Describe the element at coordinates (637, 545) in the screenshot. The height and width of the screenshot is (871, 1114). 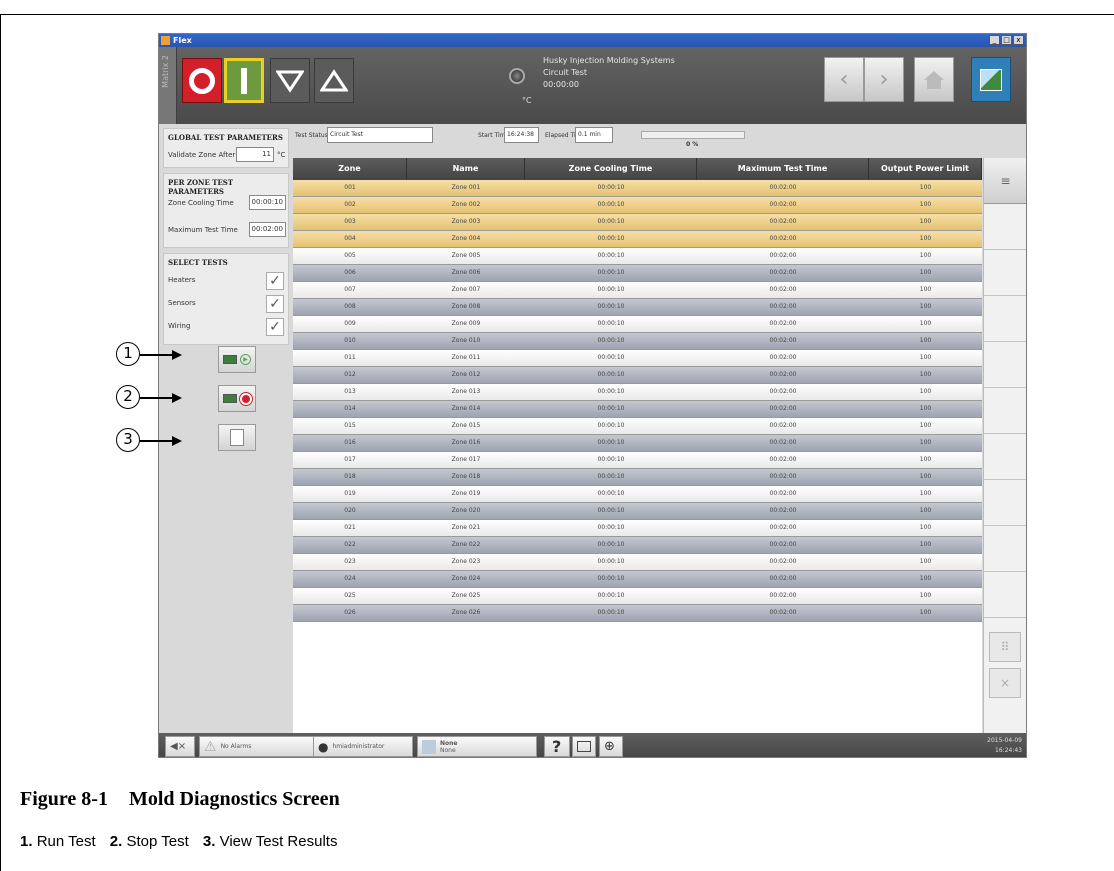
I see `table-row: 022 Zone 022 00:00:10 00:02:00 100` at that location.